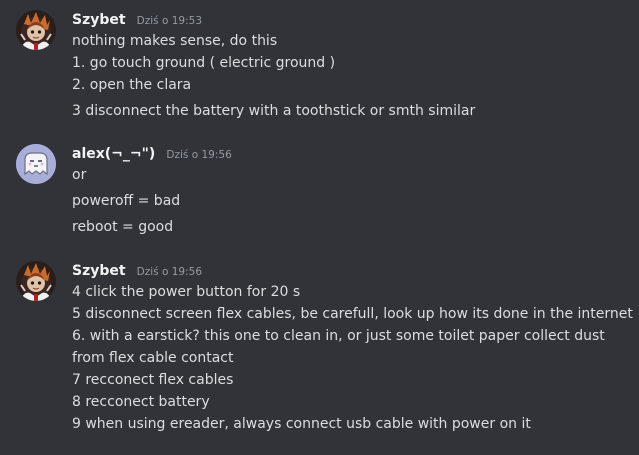  What do you see at coordinates (79, 175) in the screenshot?
I see `message-line: or` at bounding box center [79, 175].